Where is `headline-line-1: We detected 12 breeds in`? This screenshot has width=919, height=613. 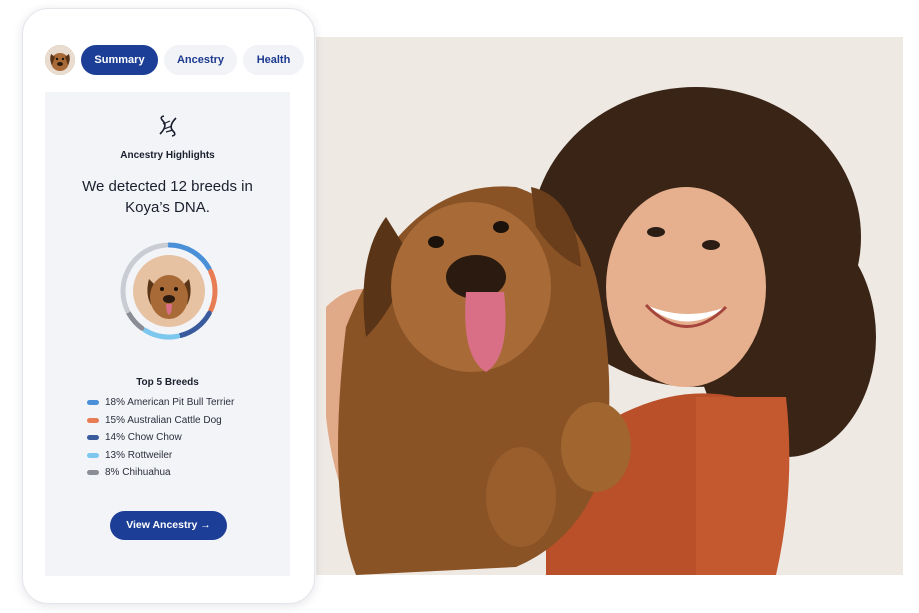 headline-line-1: We detected 12 breeds in is located at coordinates (167, 186).